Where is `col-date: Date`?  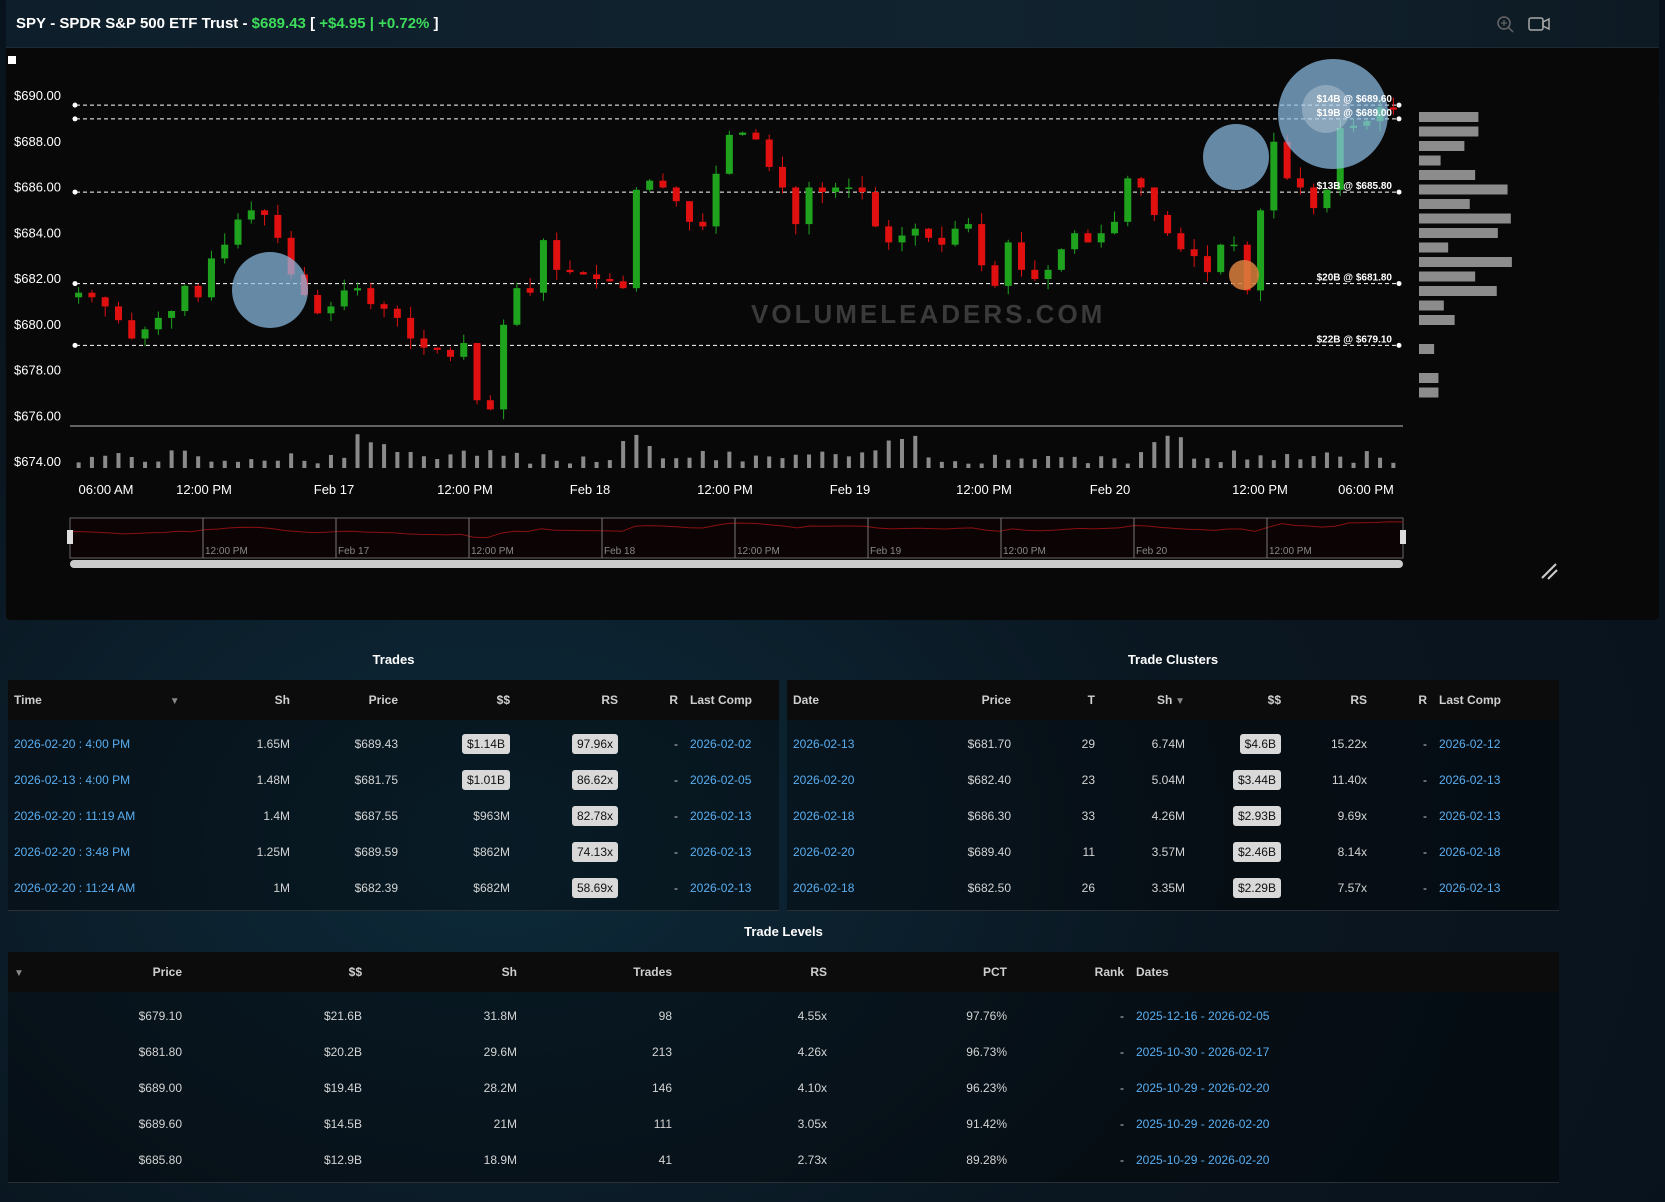 col-date: Date is located at coordinates (852, 700).